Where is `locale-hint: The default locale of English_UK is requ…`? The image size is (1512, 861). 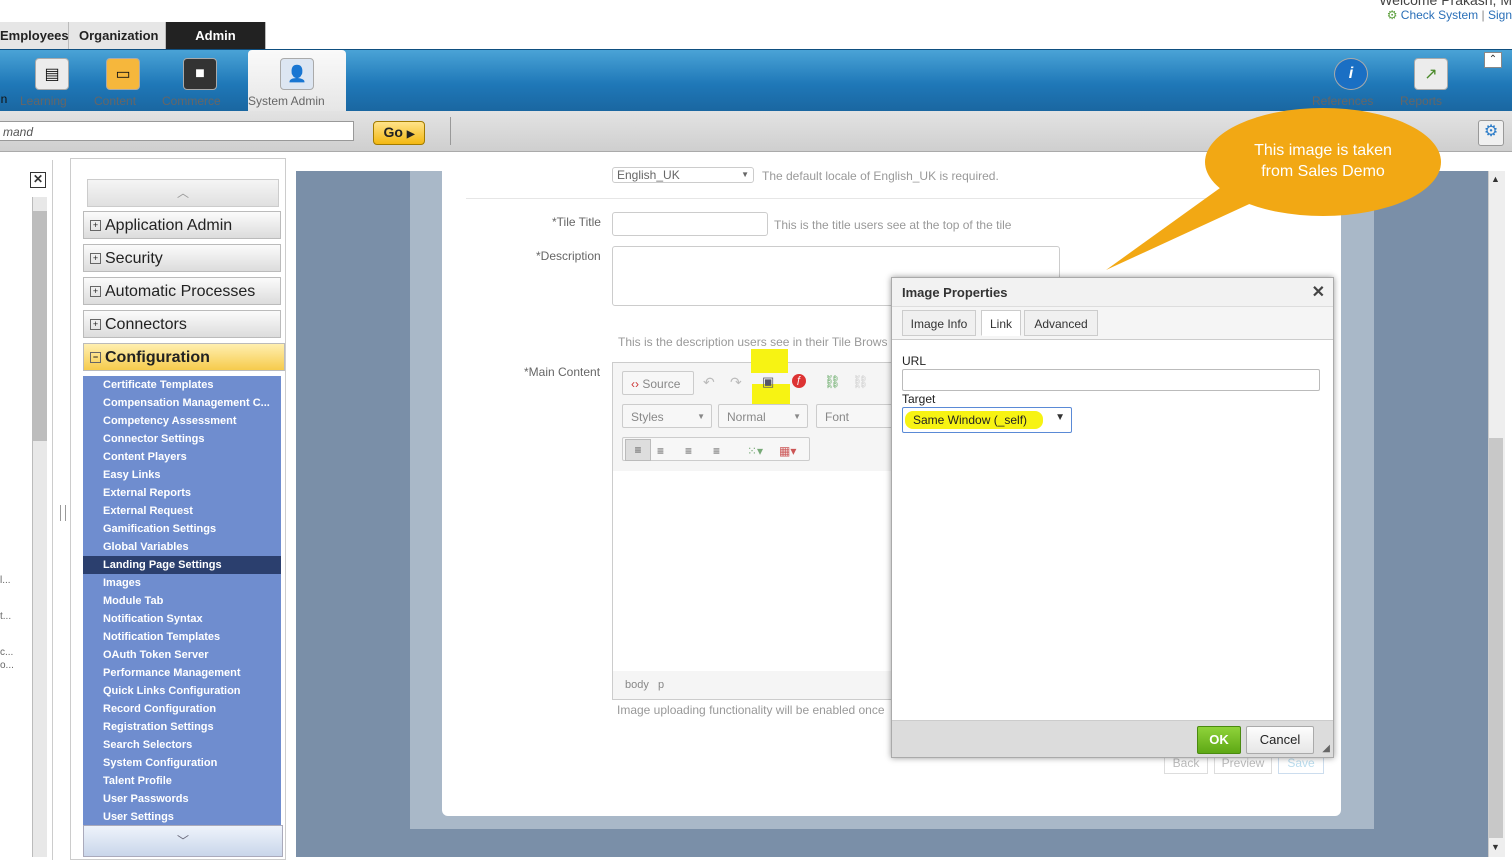 locale-hint: The default locale of English_UK is requ… is located at coordinates (880, 176).